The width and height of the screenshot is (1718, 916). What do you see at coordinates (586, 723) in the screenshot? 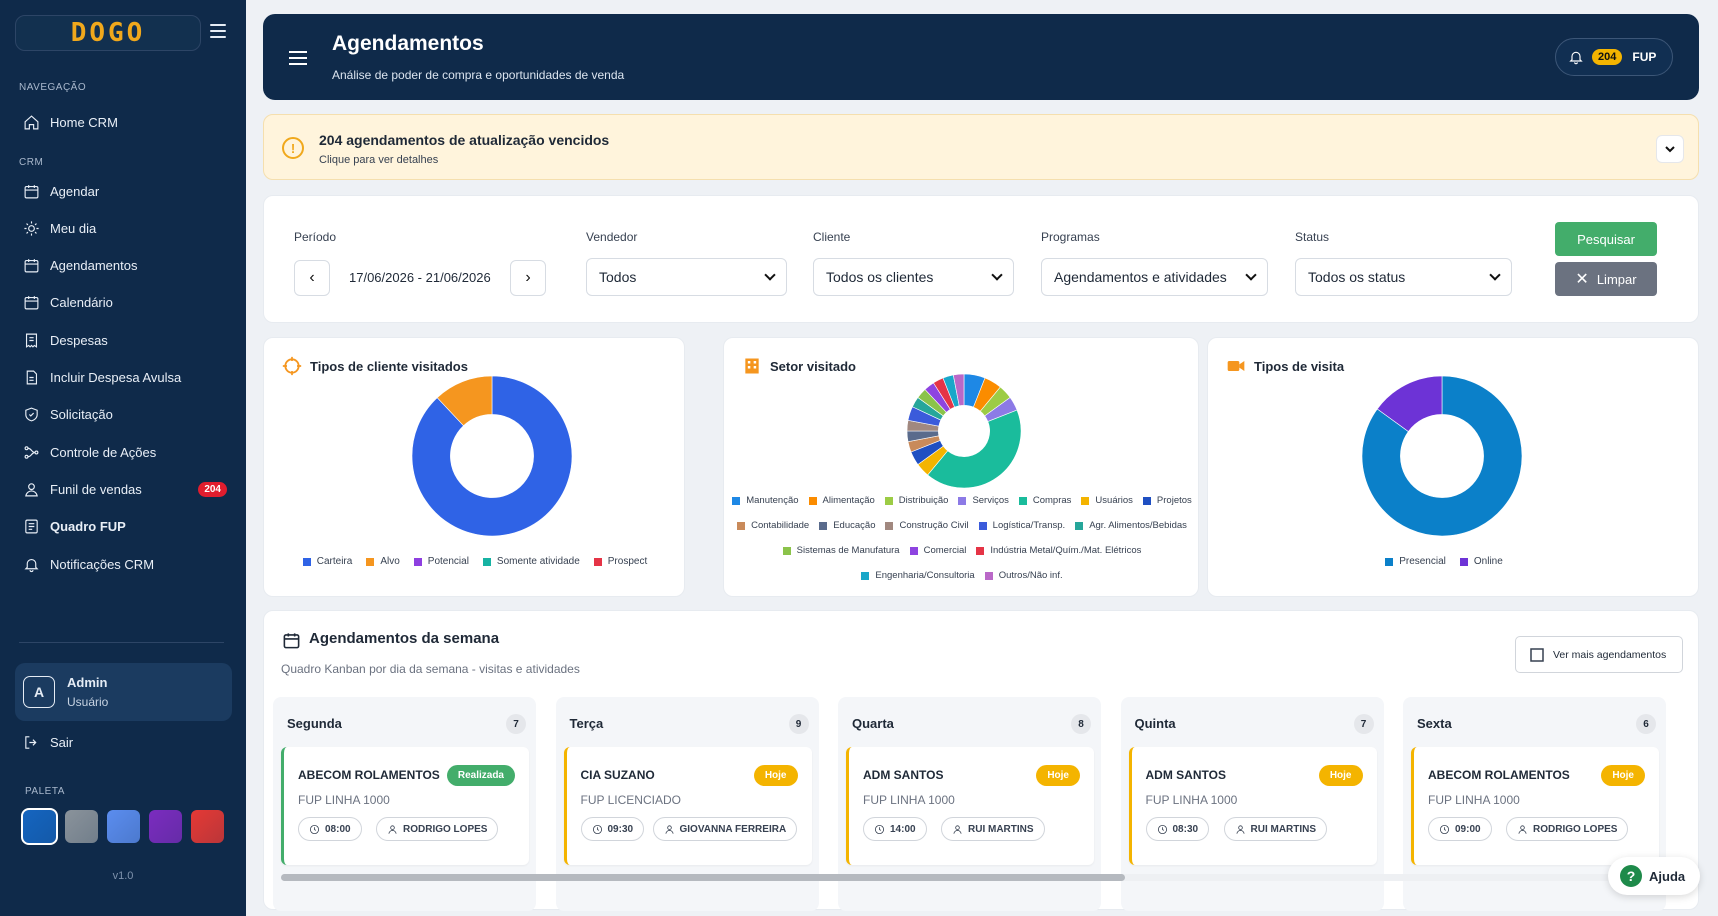
I see `day-name: Terça` at bounding box center [586, 723].